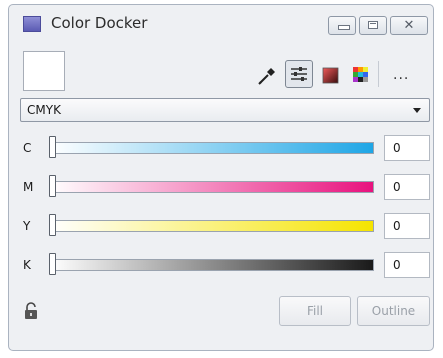 The height and width of the screenshot is (358, 443). I want to click on channel-label-k: K, so click(27, 265).